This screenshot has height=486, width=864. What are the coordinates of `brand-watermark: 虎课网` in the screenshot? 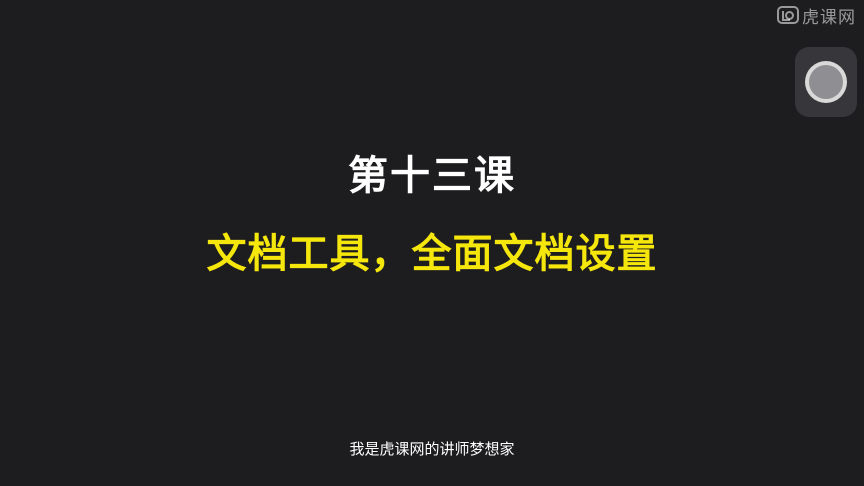 It's located at (816, 16).